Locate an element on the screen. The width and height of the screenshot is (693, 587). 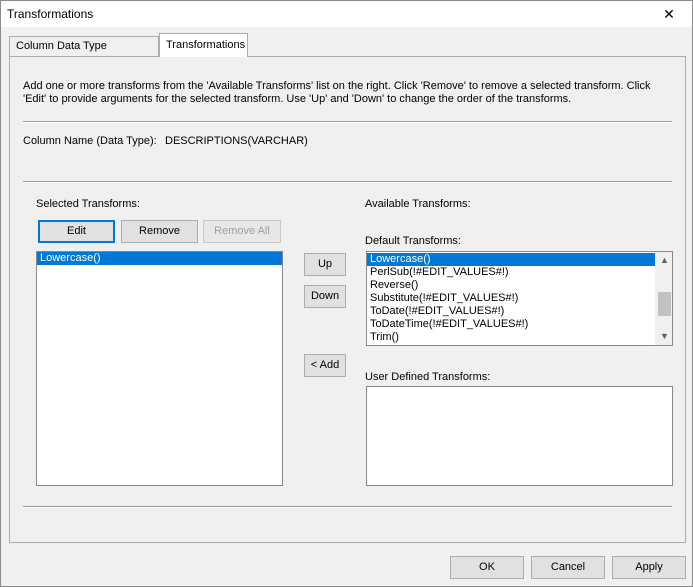
tab-transformations: Transformations is located at coordinates (203, 45).